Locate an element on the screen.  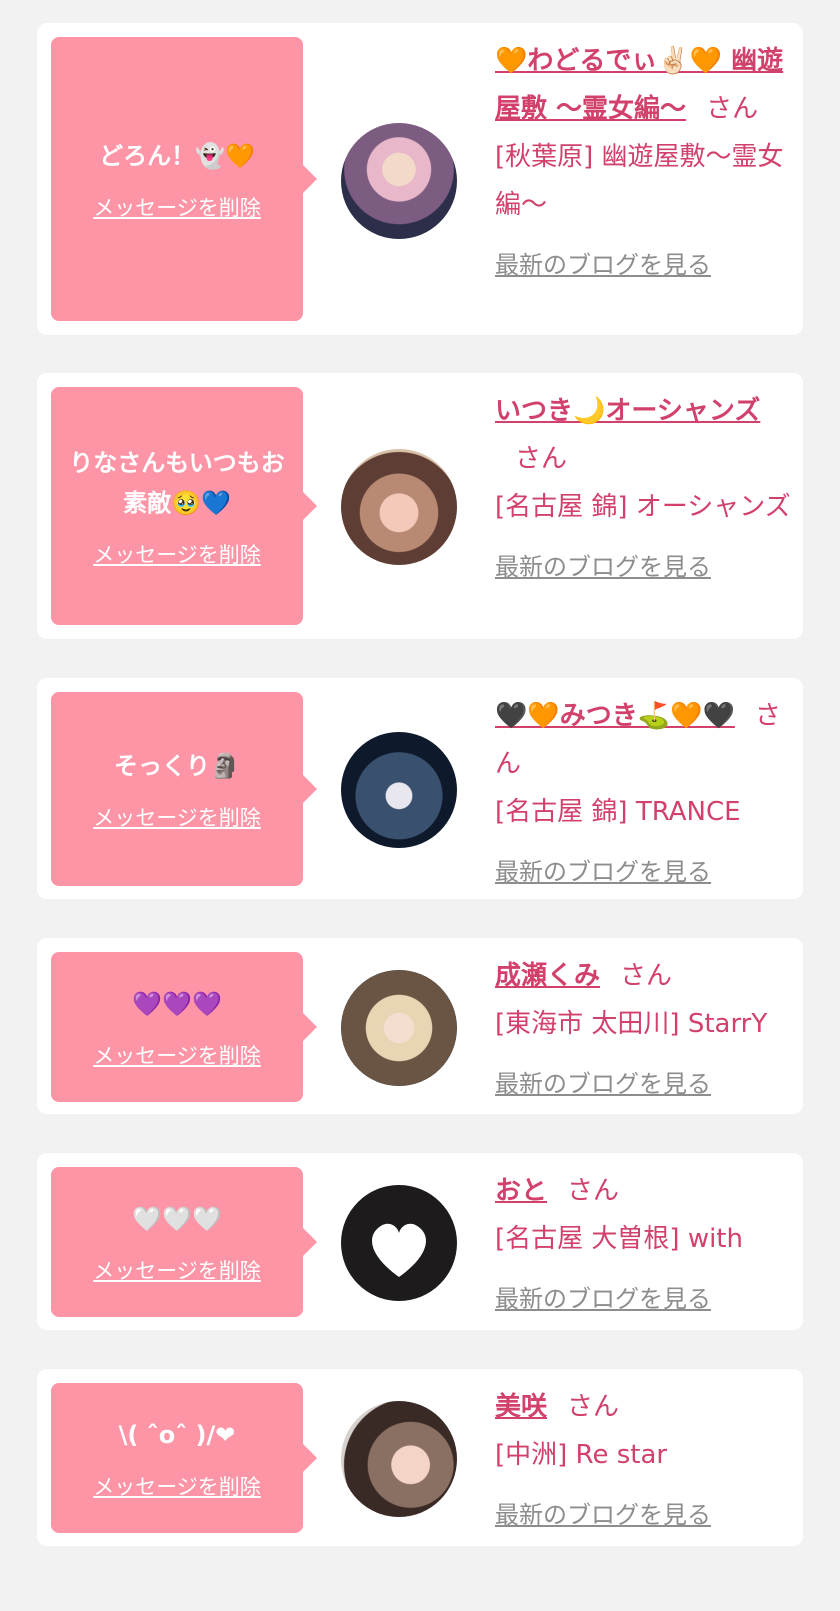
shop-label: [名古屋 大曽根] with is located at coordinates (619, 1239).